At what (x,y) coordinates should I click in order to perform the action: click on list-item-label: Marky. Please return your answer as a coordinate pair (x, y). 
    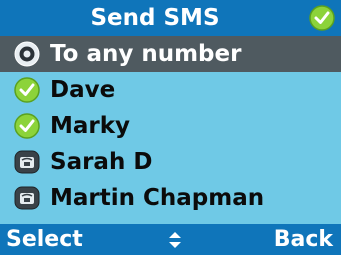
    Looking at the image, I should click on (90, 126).